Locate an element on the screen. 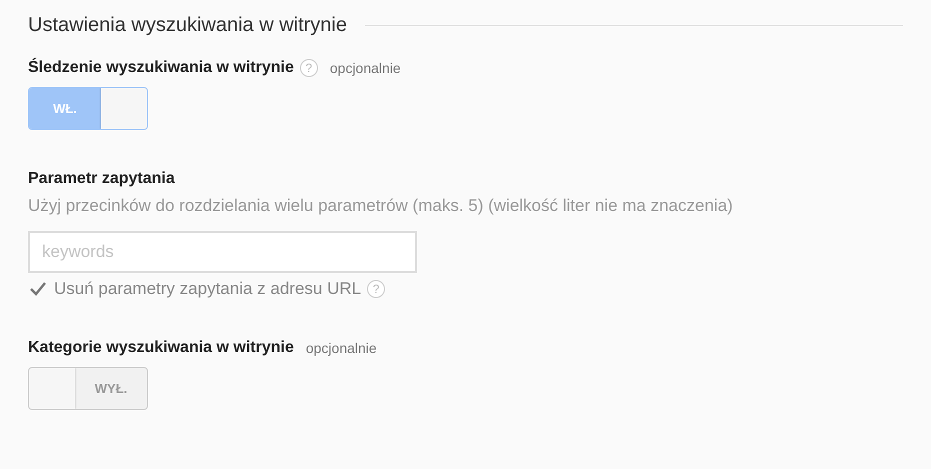 The height and width of the screenshot is (469, 931). checkbox-label: Usuń parametry zapytania z adresu URL is located at coordinates (208, 289).